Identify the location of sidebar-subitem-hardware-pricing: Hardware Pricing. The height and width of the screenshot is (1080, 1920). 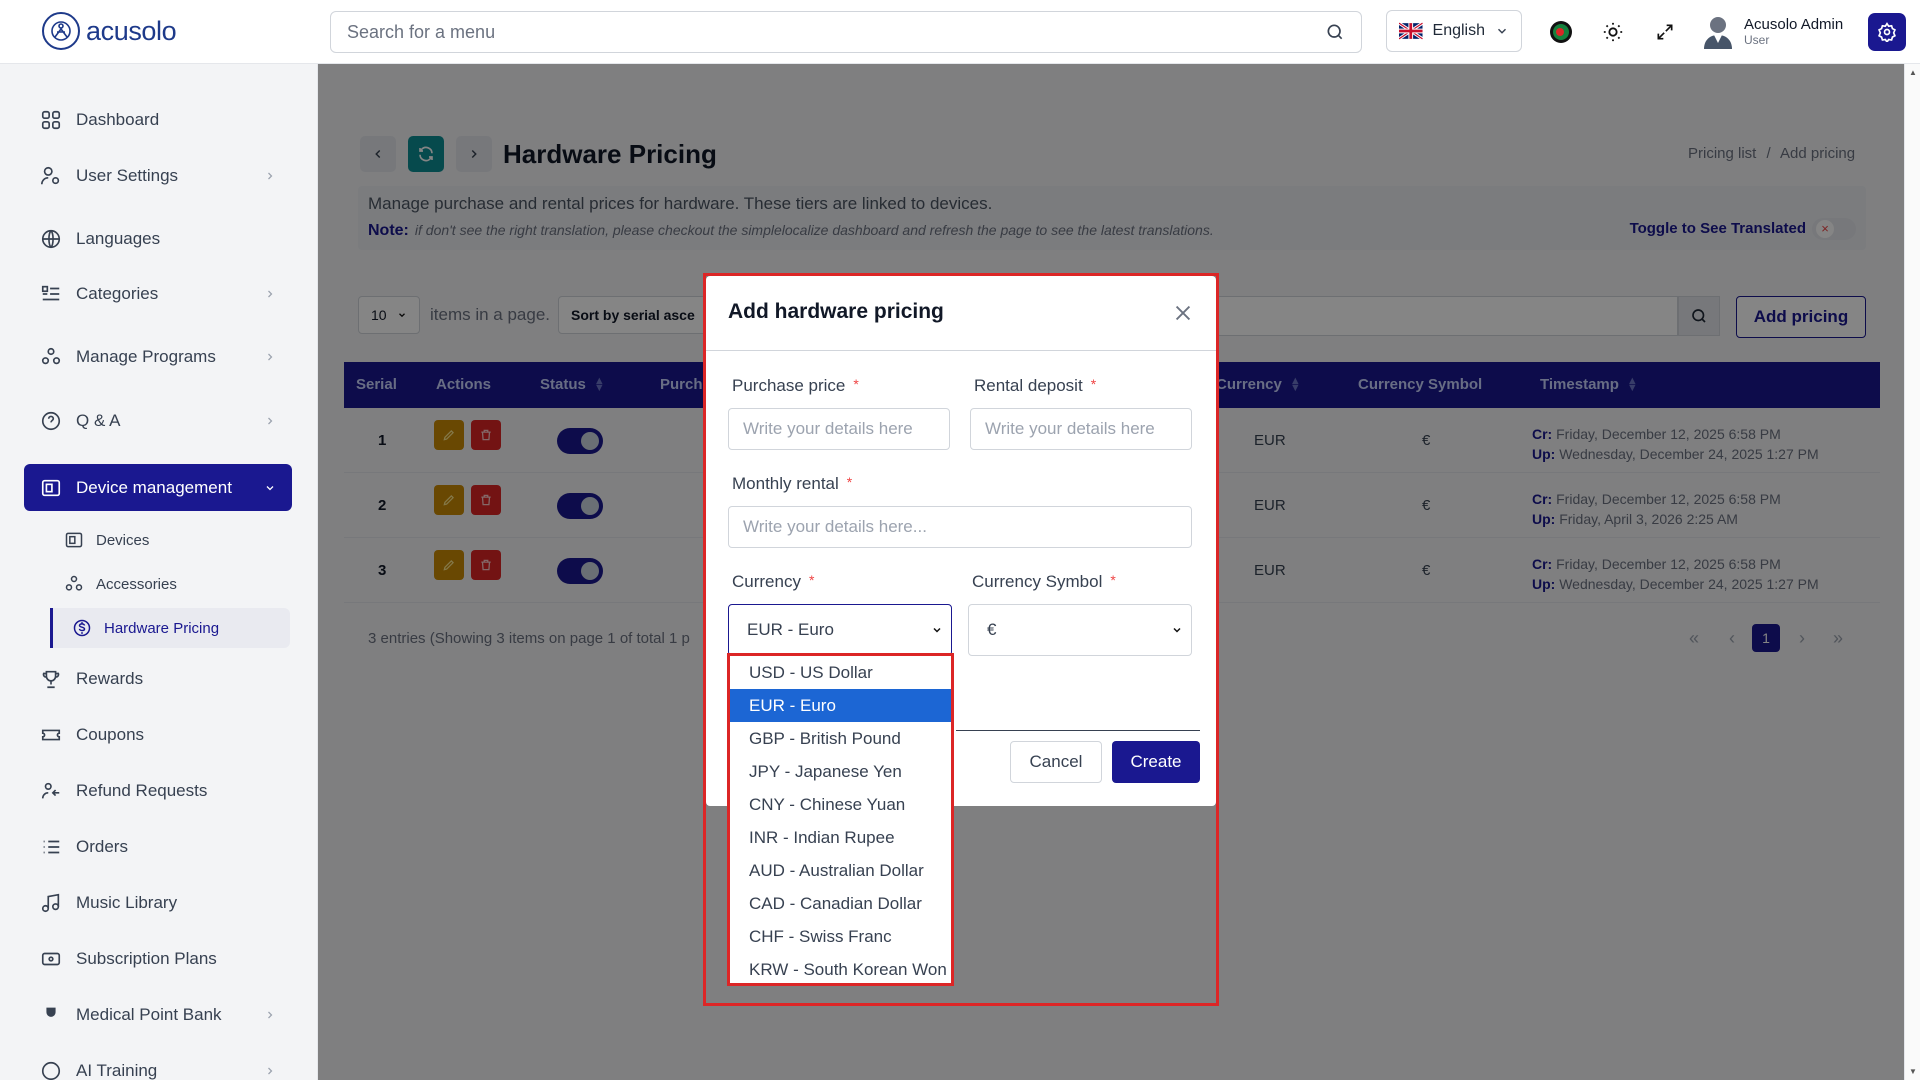
(170, 628).